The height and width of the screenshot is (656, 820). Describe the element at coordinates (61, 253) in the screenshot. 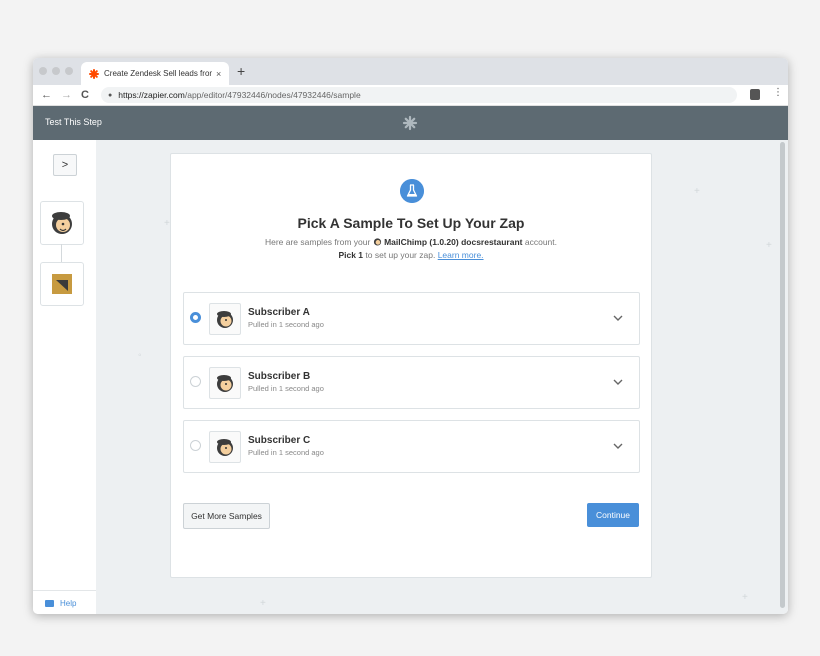

I see `step-connector` at that location.